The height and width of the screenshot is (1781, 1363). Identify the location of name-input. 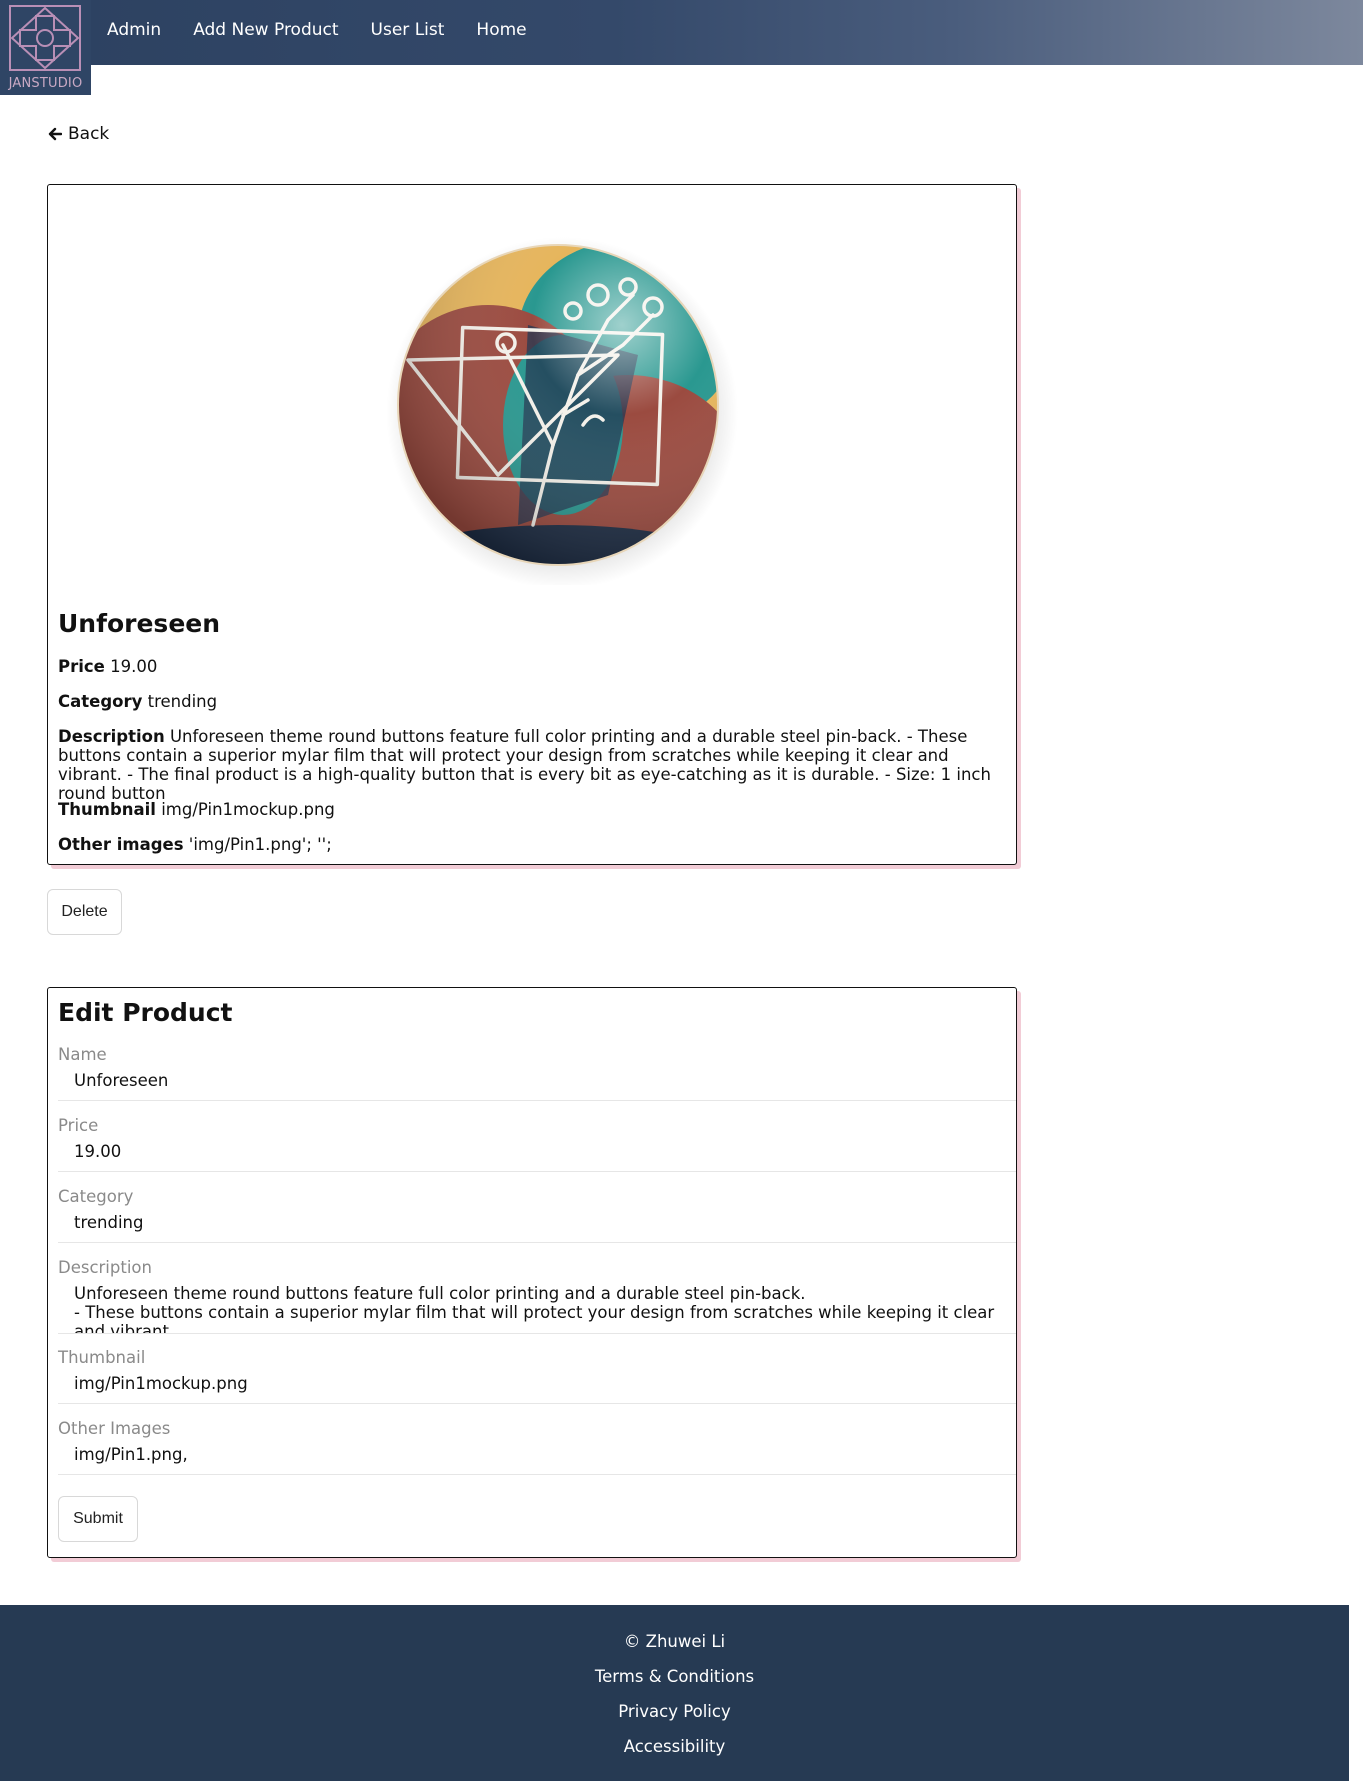
(537, 1084).